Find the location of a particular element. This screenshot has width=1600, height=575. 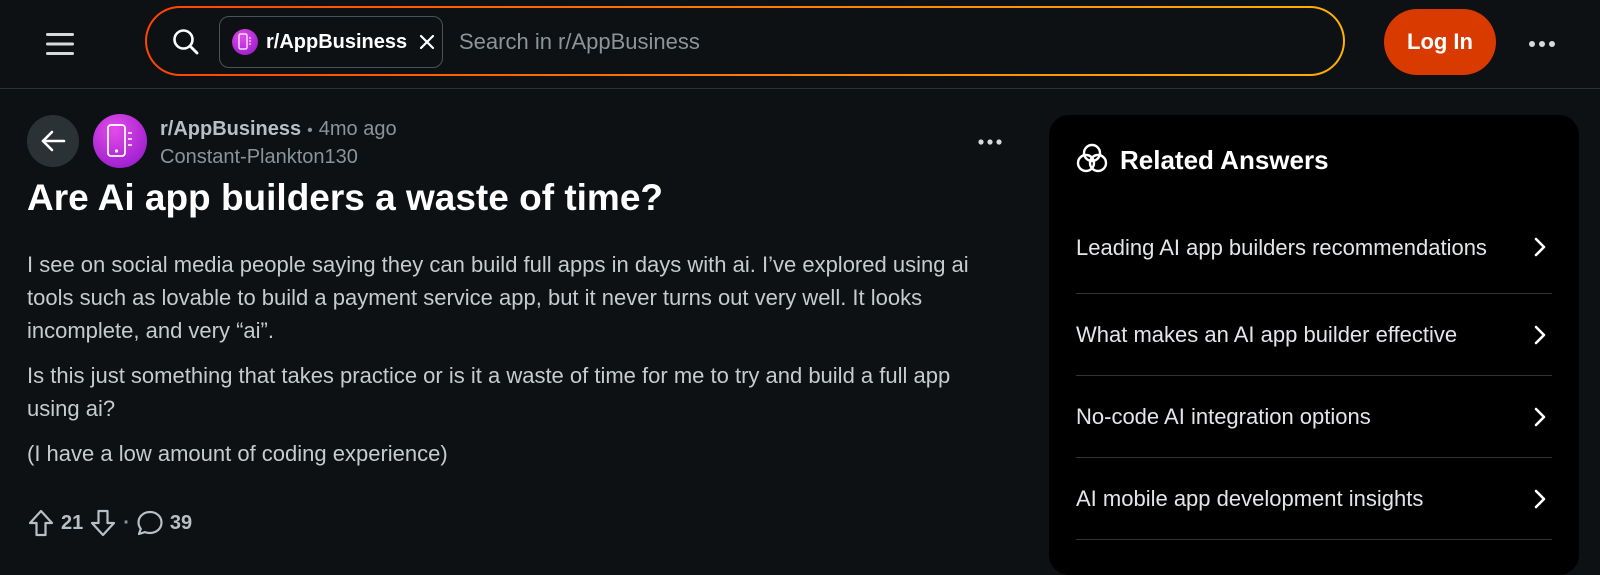

post-time: 4mo ago is located at coordinates (357, 129).